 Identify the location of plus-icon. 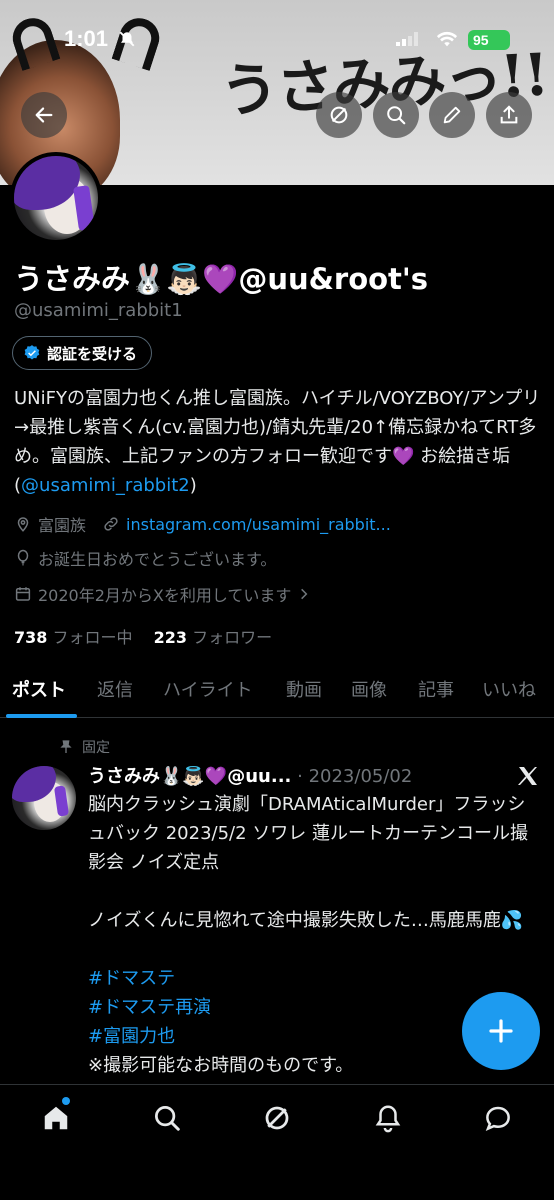
(501, 1031).